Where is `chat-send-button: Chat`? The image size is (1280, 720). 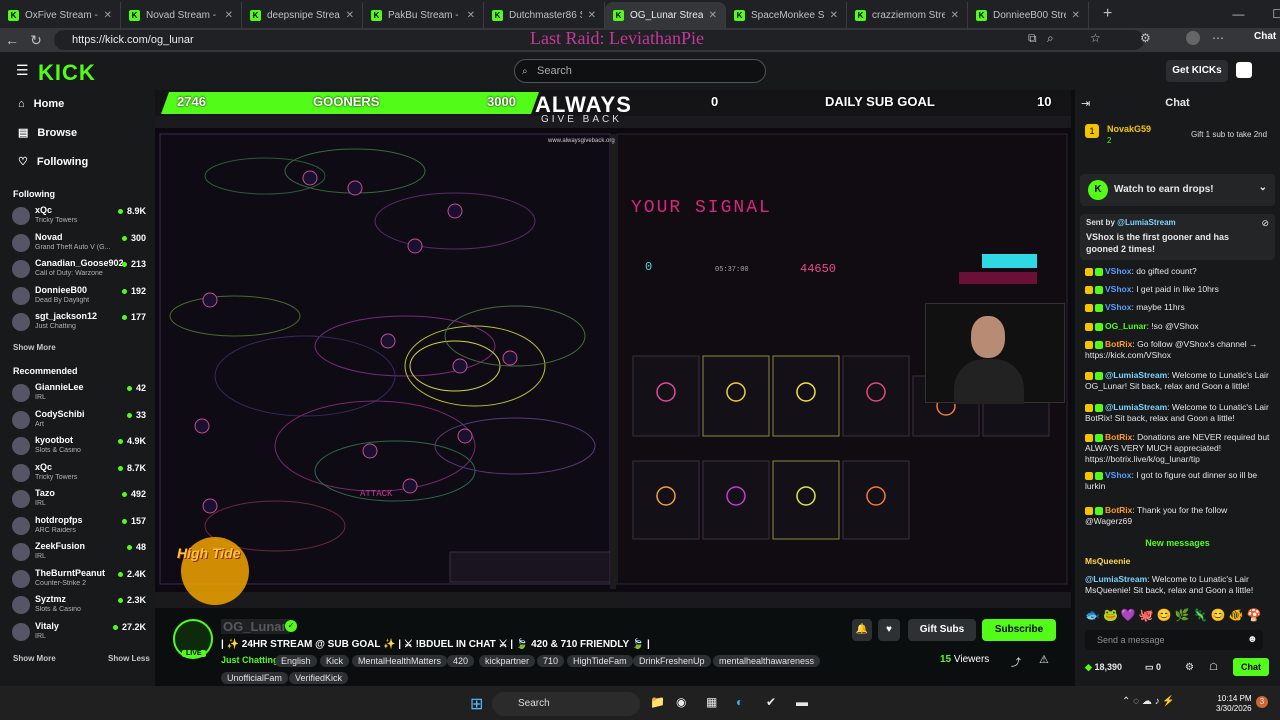
chat-send-button: Chat is located at coordinates (1251, 667).